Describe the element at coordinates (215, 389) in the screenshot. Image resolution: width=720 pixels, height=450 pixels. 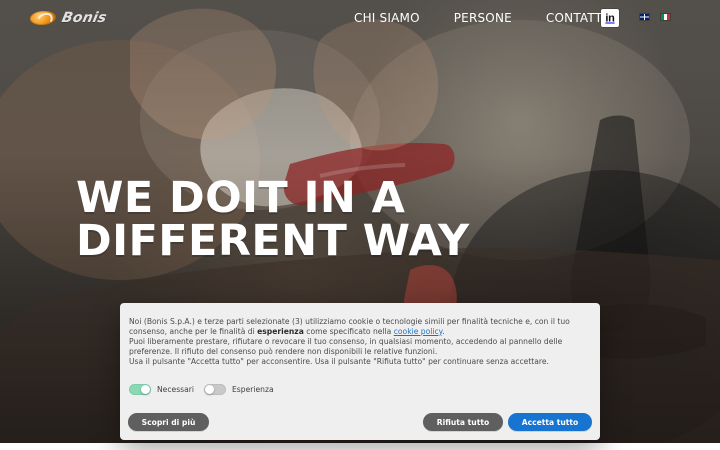
I see `toggle-esperienza` at that location.